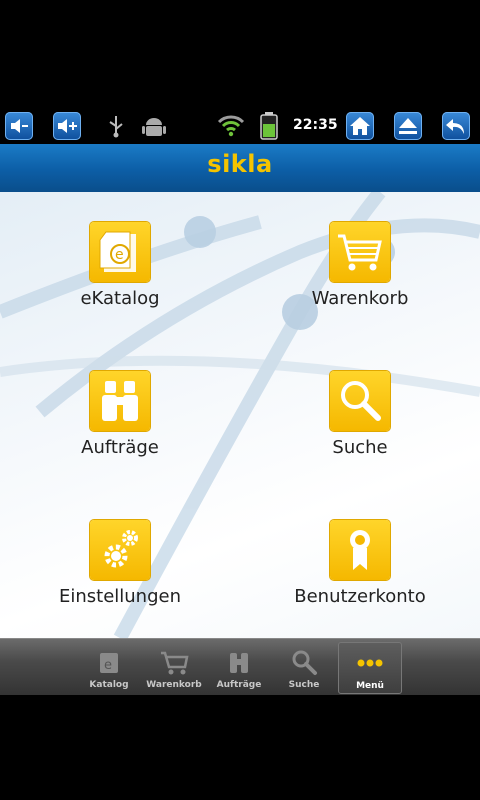 Image resolution: width=480 pixels, height=800 pixels. Describe the element at coordinates (120, 596) in the screenshot. I see `menu-item-label: Einstellungen` at that location.